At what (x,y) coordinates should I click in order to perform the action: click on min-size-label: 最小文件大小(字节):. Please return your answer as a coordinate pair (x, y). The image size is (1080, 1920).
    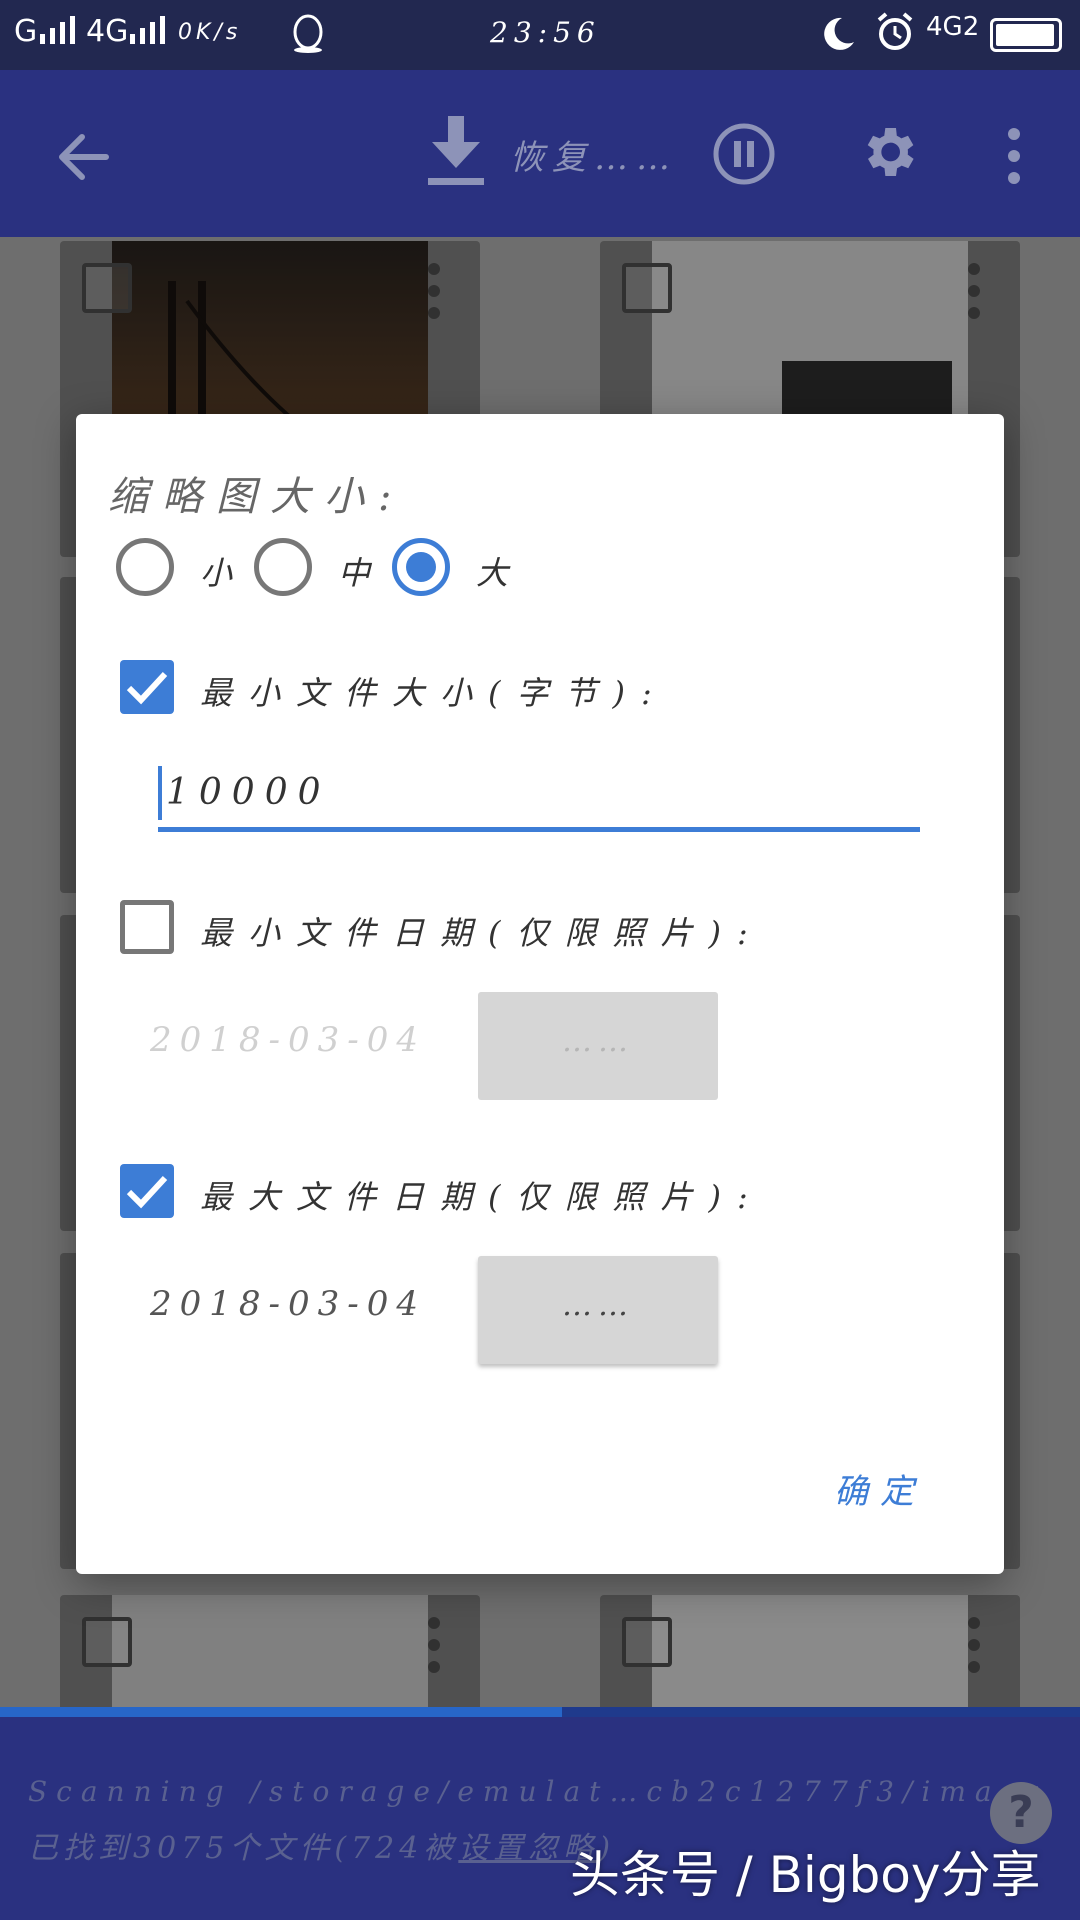
    Looking at the image, I should click on (434, 693).